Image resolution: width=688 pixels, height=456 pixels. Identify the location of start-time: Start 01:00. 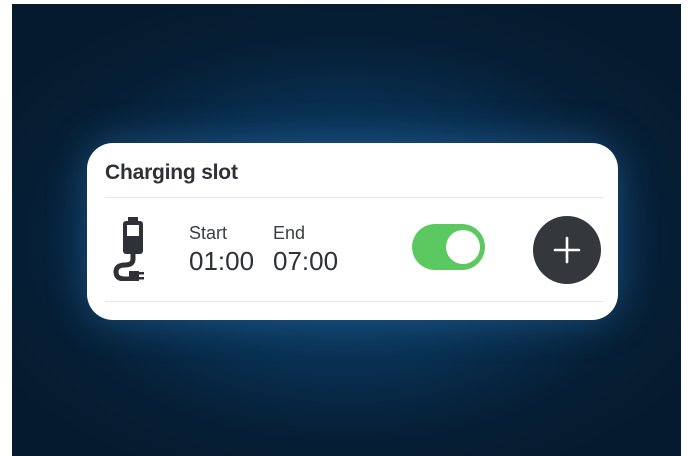
(221, 250).